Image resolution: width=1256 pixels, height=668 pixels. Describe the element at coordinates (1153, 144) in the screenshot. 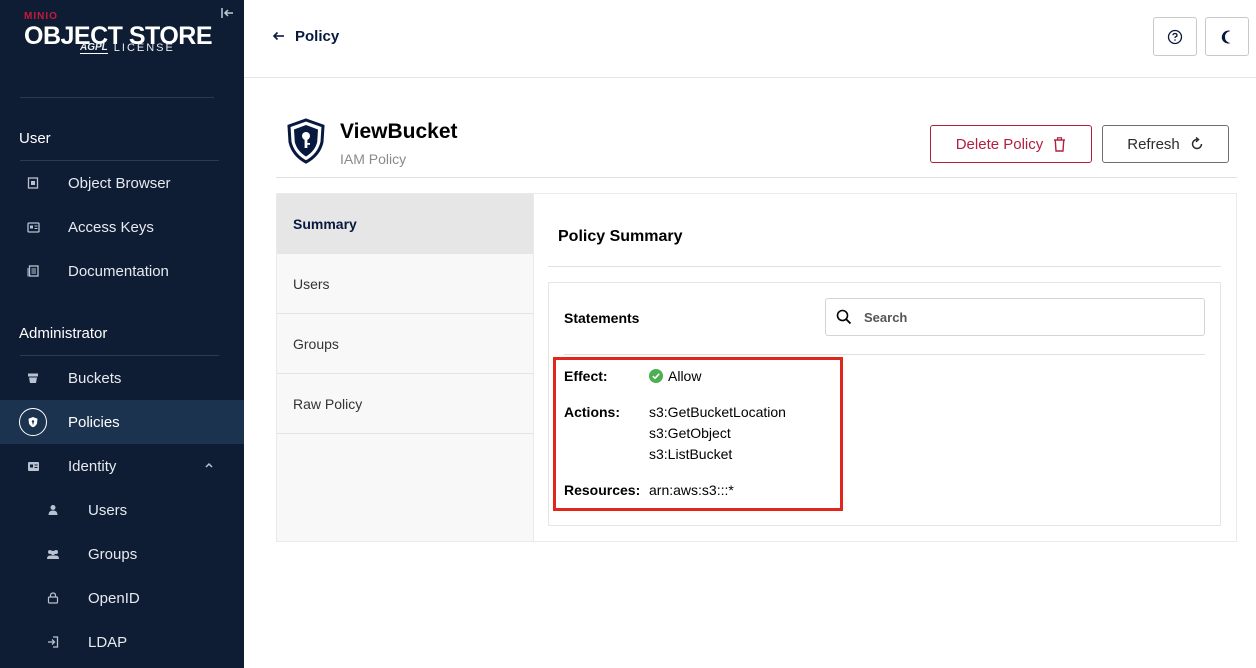

I see `refresh-label: Refresh` at that location.